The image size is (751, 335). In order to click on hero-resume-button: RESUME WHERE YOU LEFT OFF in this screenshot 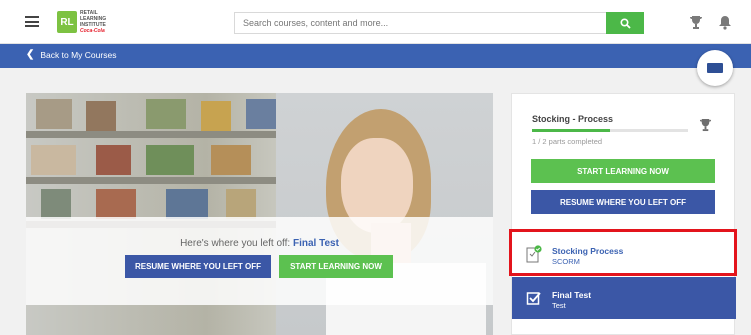, I will do `click(198, 266)`.